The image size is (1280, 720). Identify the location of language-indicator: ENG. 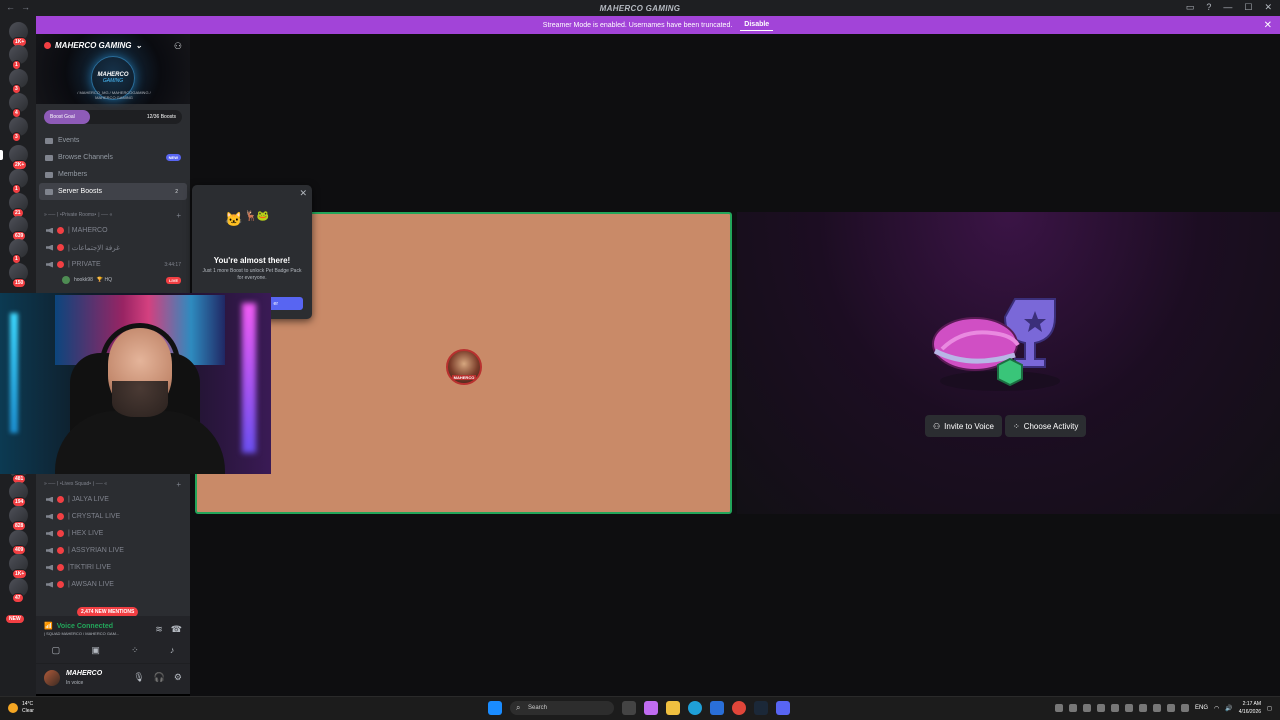
(1201, 708).